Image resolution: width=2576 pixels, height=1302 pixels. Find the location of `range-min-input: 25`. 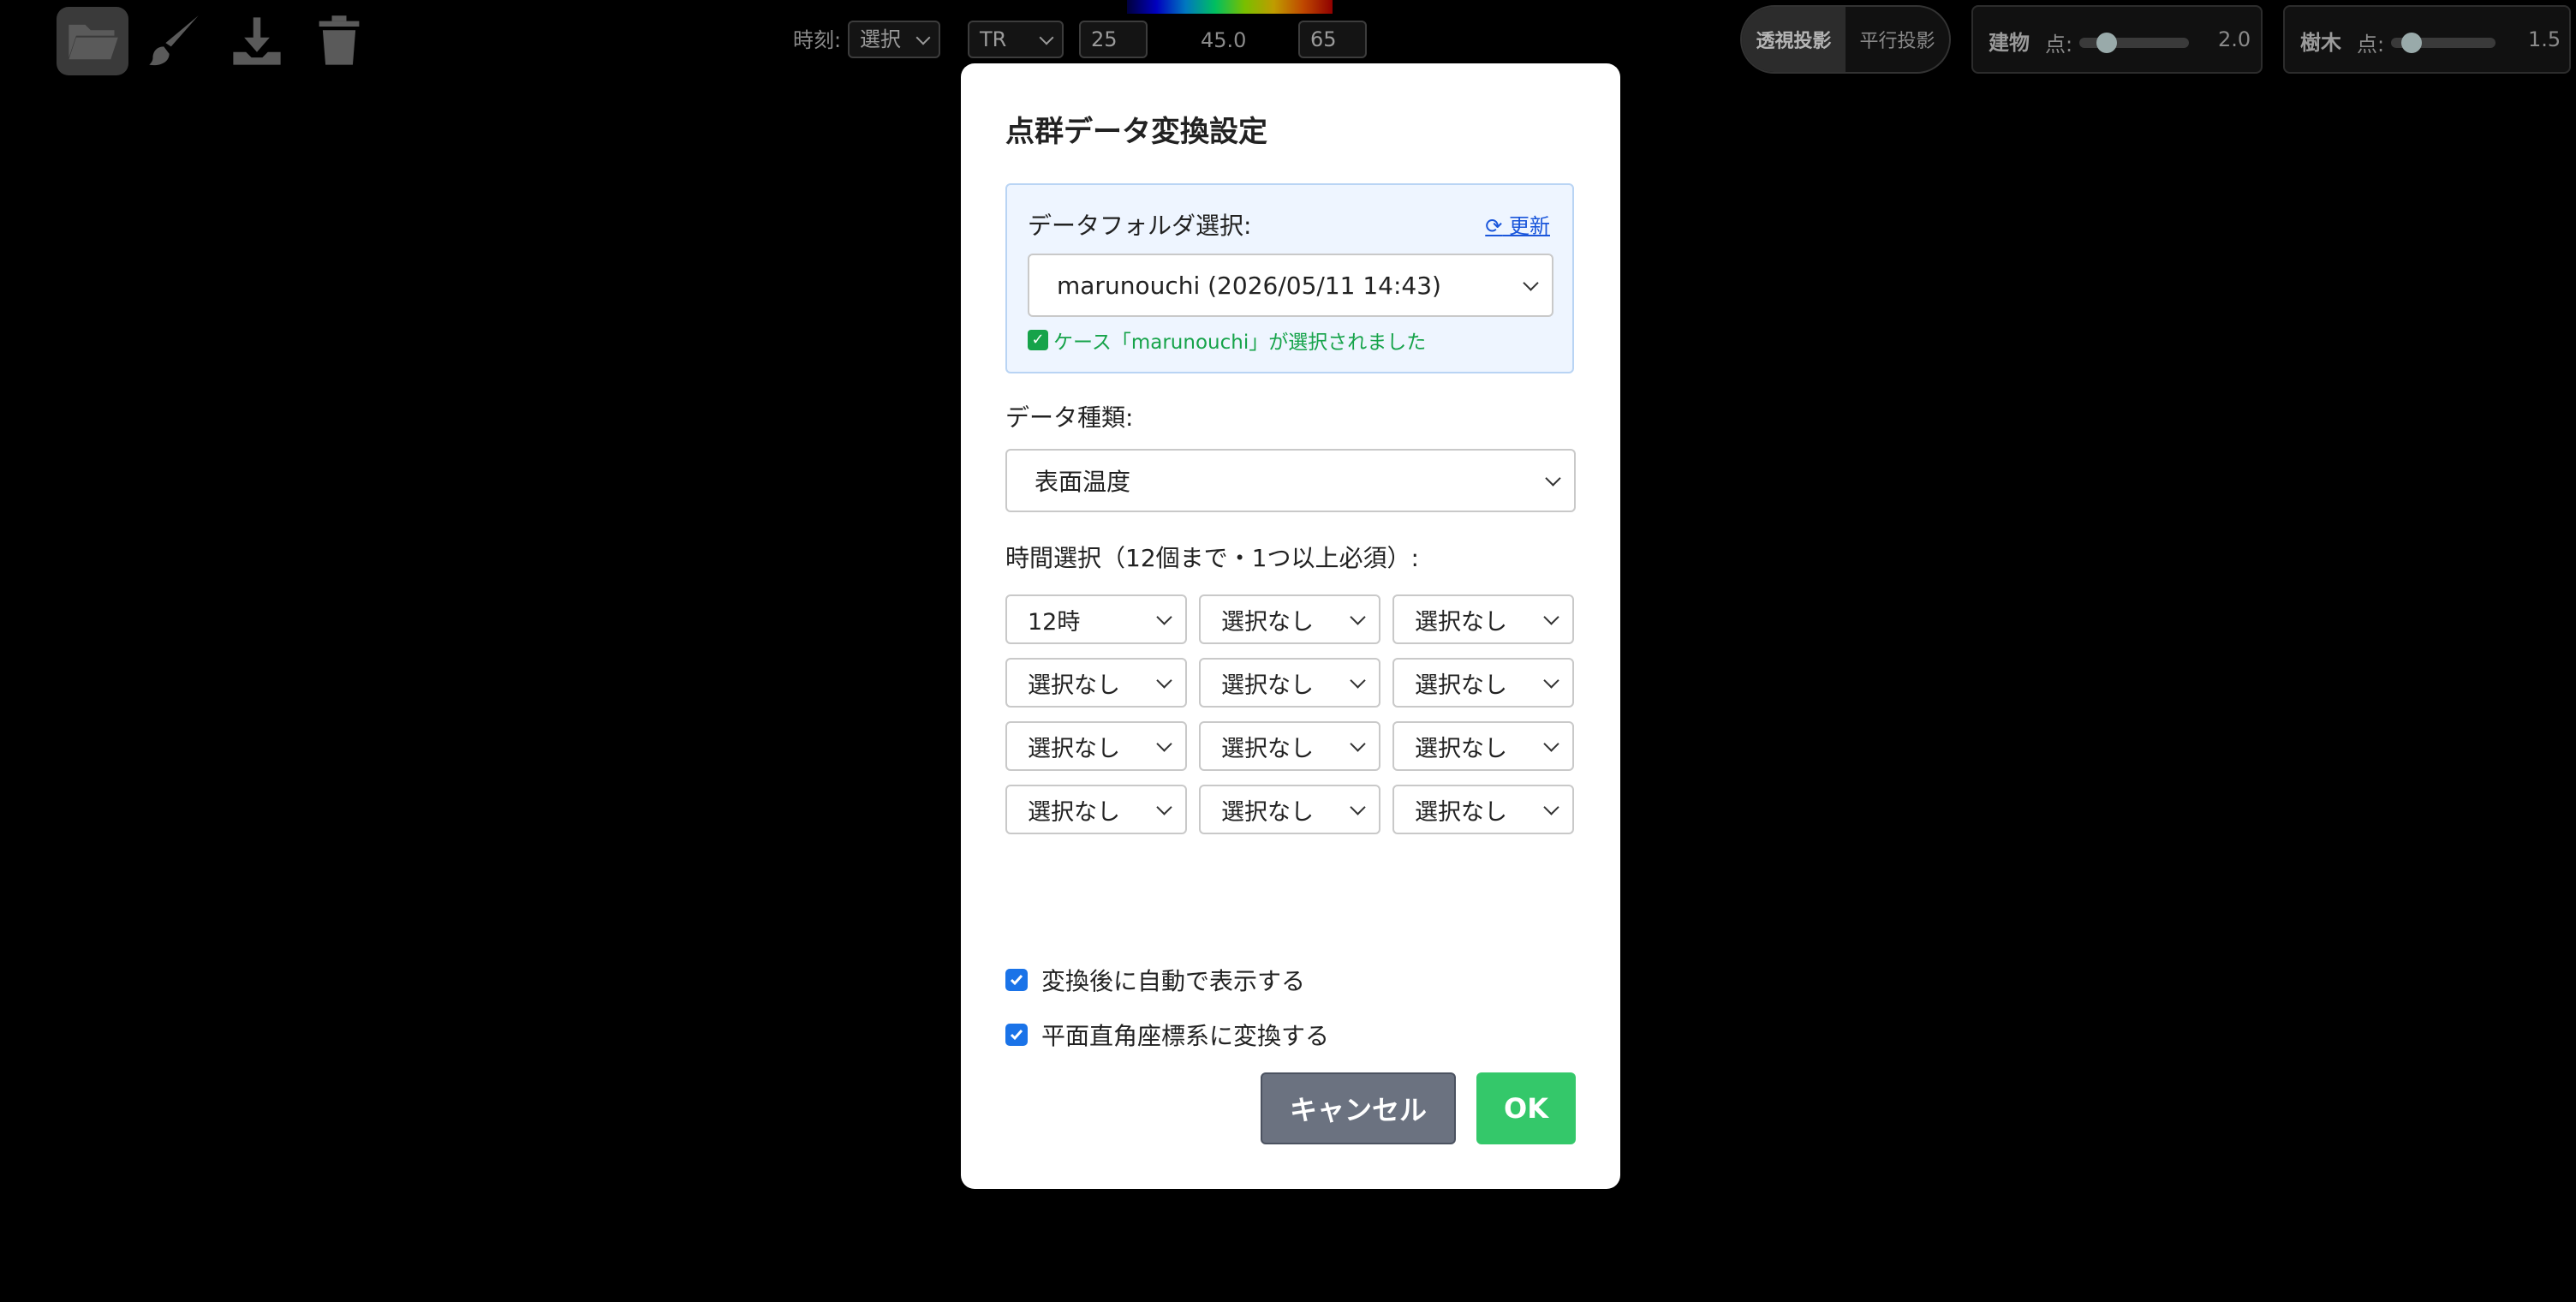

range-min-input: 25 is located at coordinates (1113, 39).